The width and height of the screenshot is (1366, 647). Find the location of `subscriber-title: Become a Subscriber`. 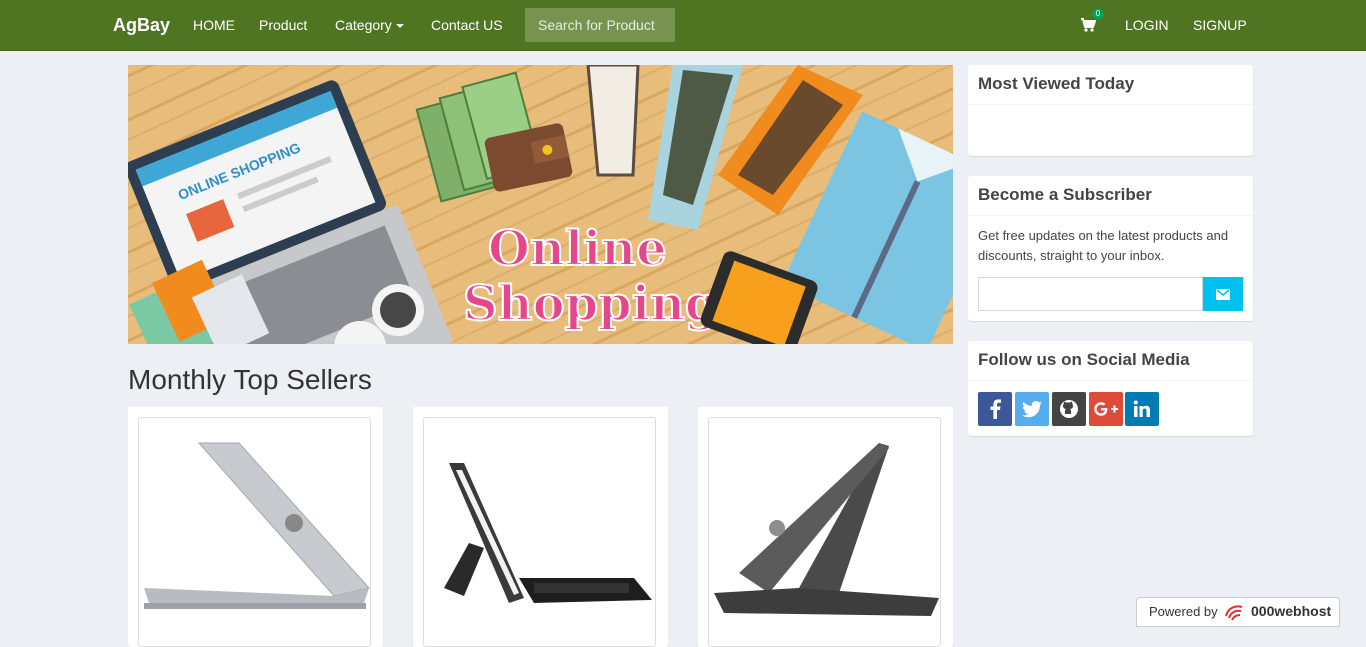

subscriber-title: Become a Subscriber is located at coordinates (1065, 194).